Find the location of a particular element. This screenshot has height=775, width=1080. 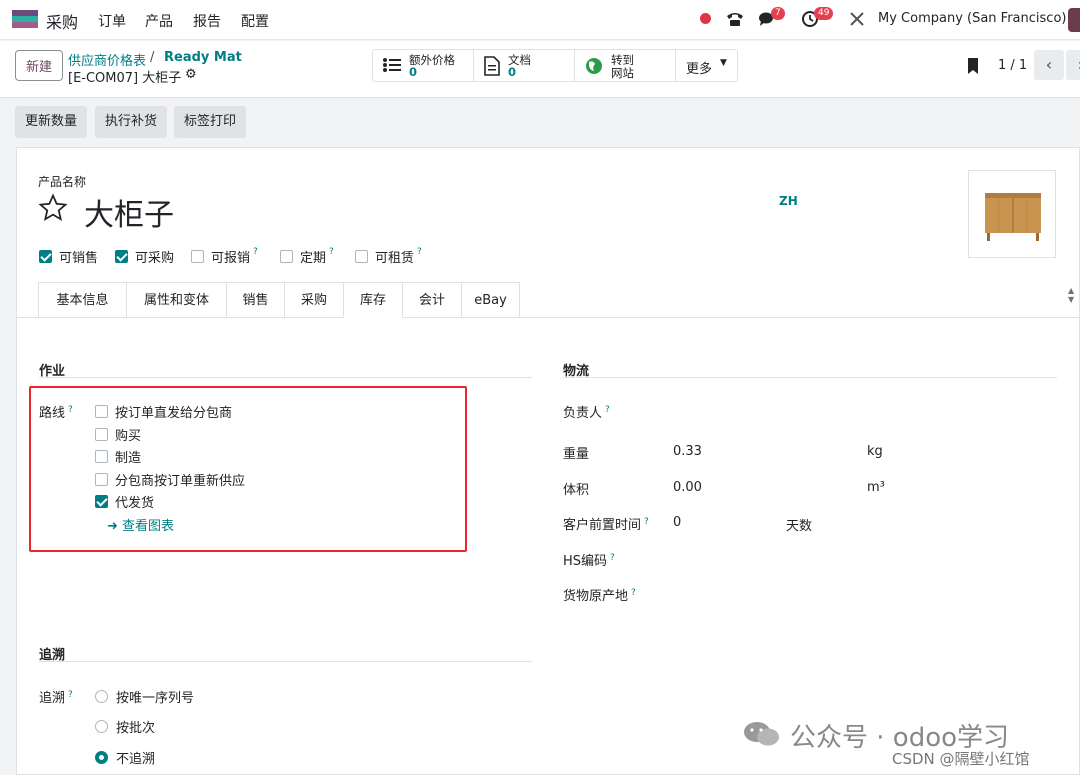

extra-prices-button: 额外价格 0 is located at coordinates (423, 65).